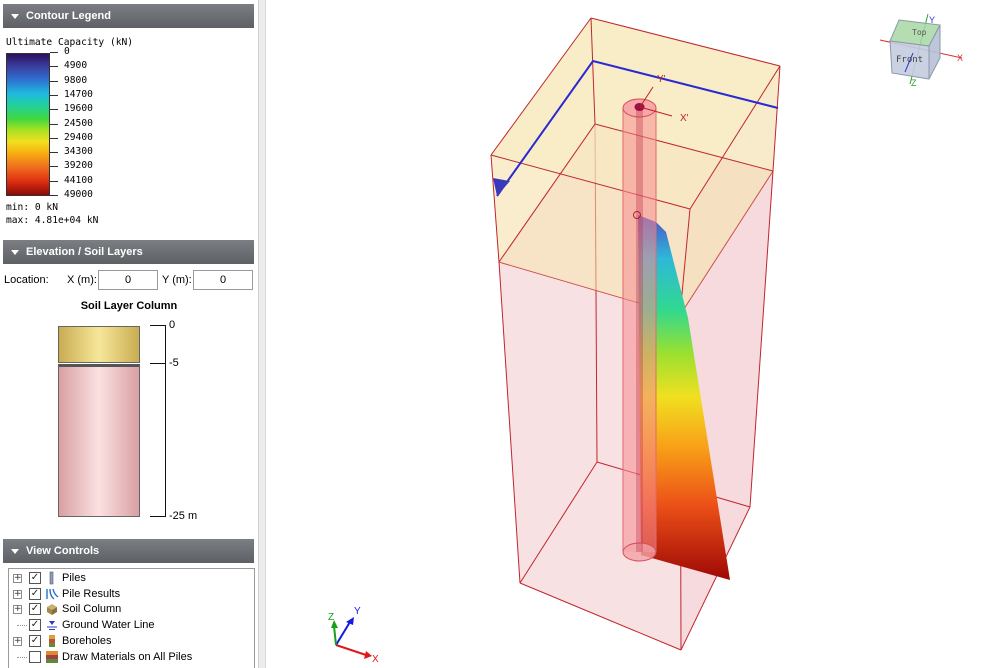 The width and height of the screenshot is (1002, 668). Describe the element at coordinates (172, 325) in the screenshot. I see `elevation-tick-label: 0` at that location.